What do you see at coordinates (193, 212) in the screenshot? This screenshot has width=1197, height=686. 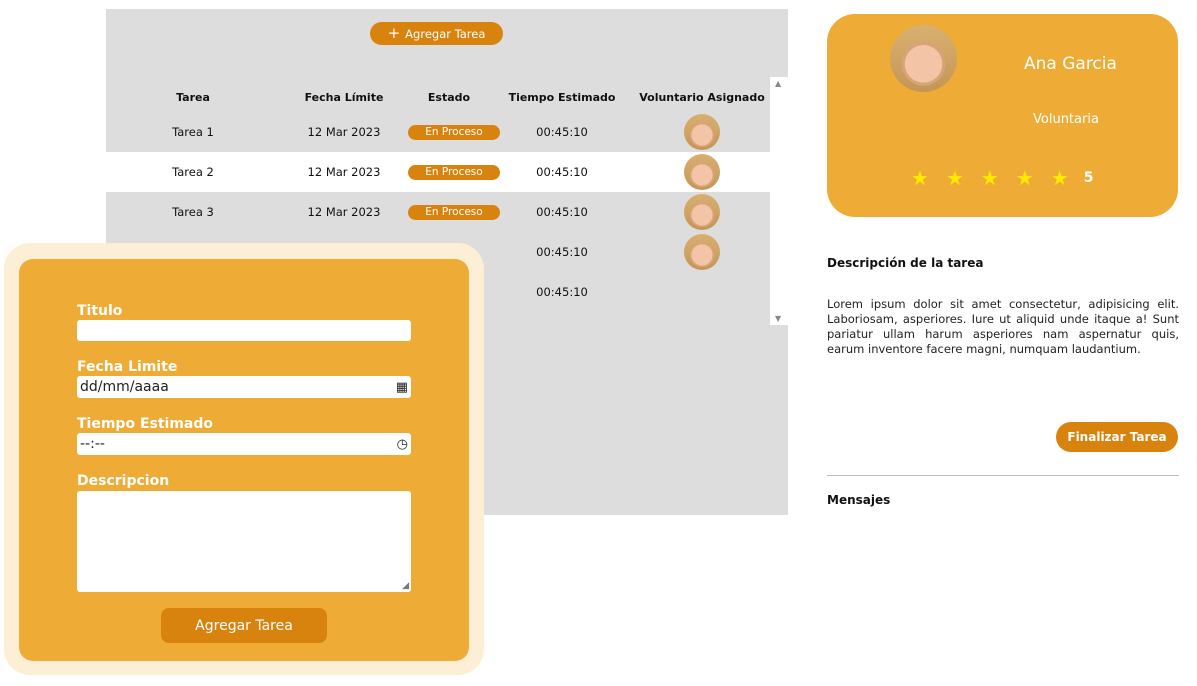 I see `task-name: Tarea 3` at bounding box center [193, 212].